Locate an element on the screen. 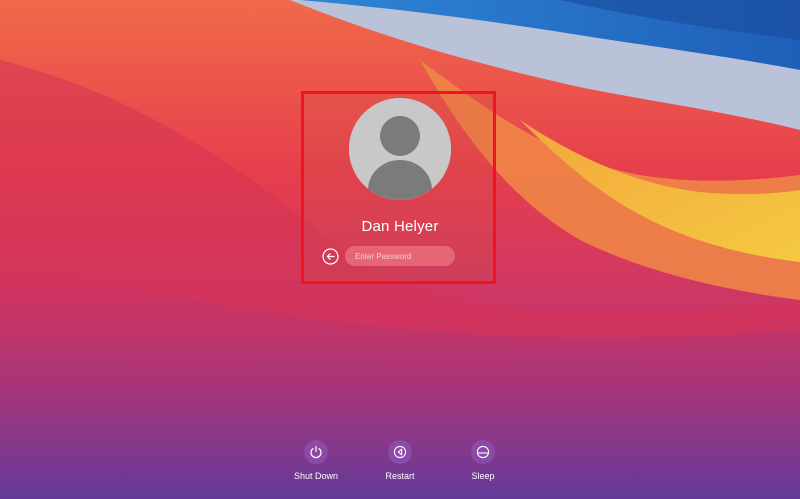 This screenshot has height=499, width=800. user-name-label: Dan Helyer is located at coordinates (400, 226).